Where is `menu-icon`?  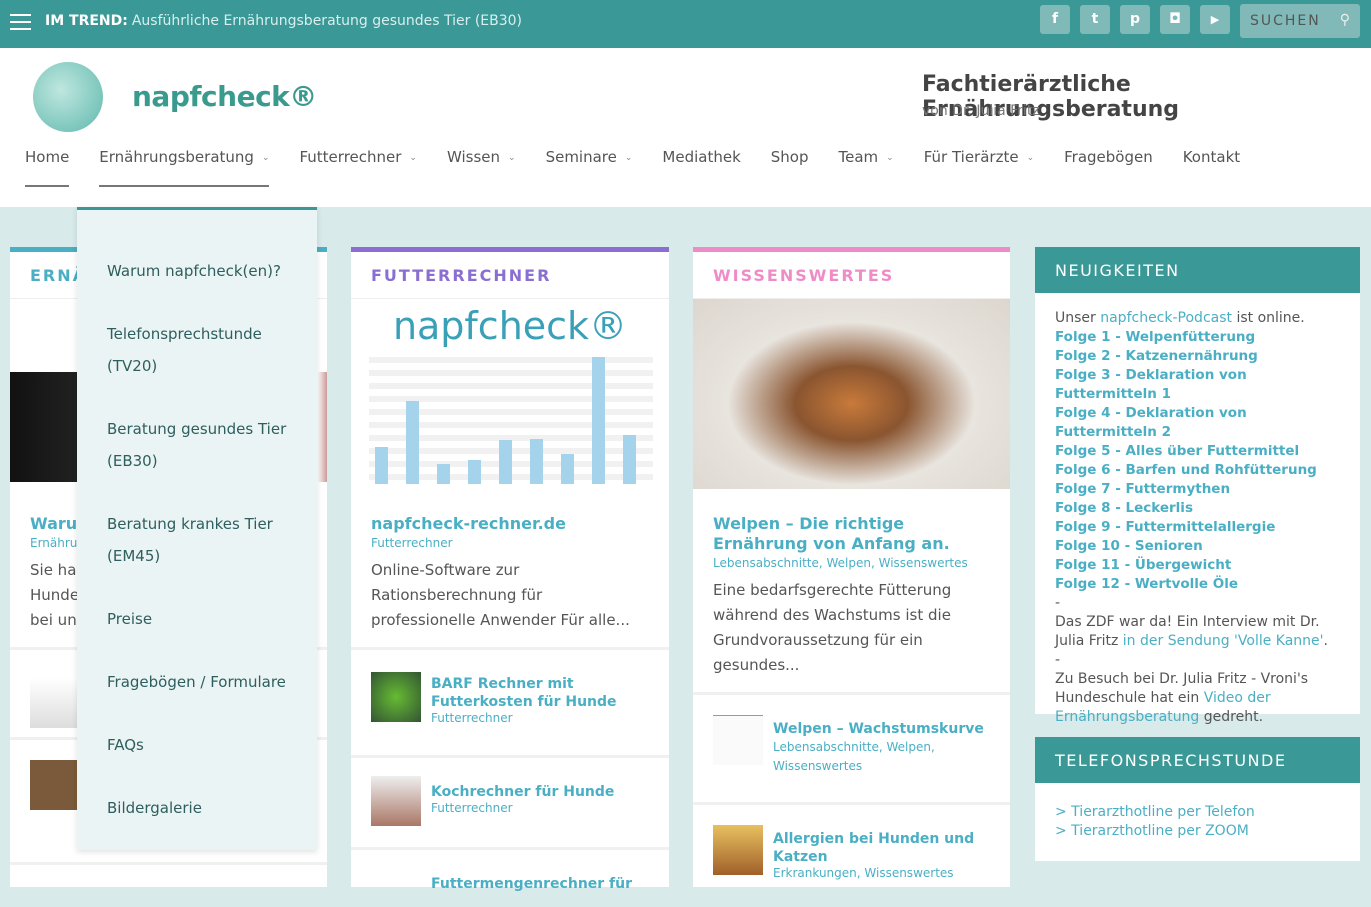 menu-icon is located at coordinates (20, 23).